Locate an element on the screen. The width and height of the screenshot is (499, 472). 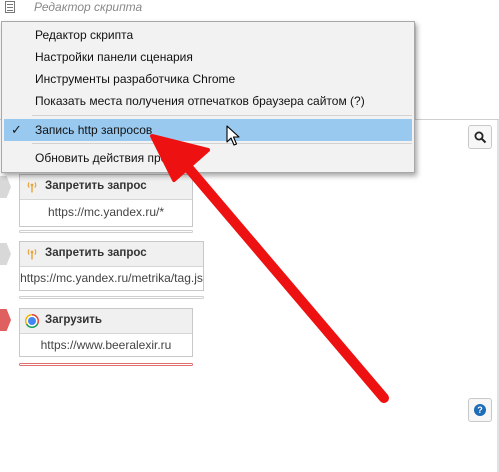
block-value: https://www.beeralexir.ru is located at coordinates (106, 345).